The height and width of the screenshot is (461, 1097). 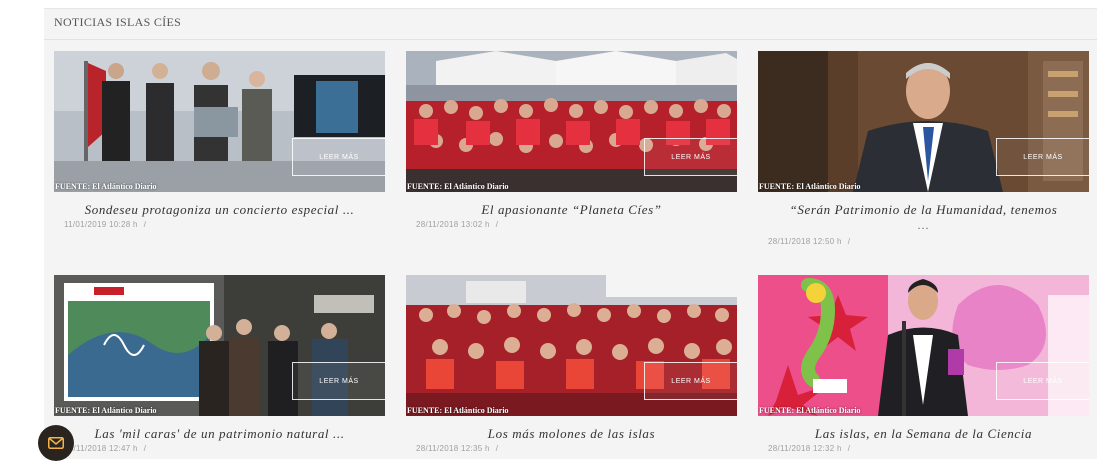 I want to click on envelope-icon, so click(x=56, y=443).